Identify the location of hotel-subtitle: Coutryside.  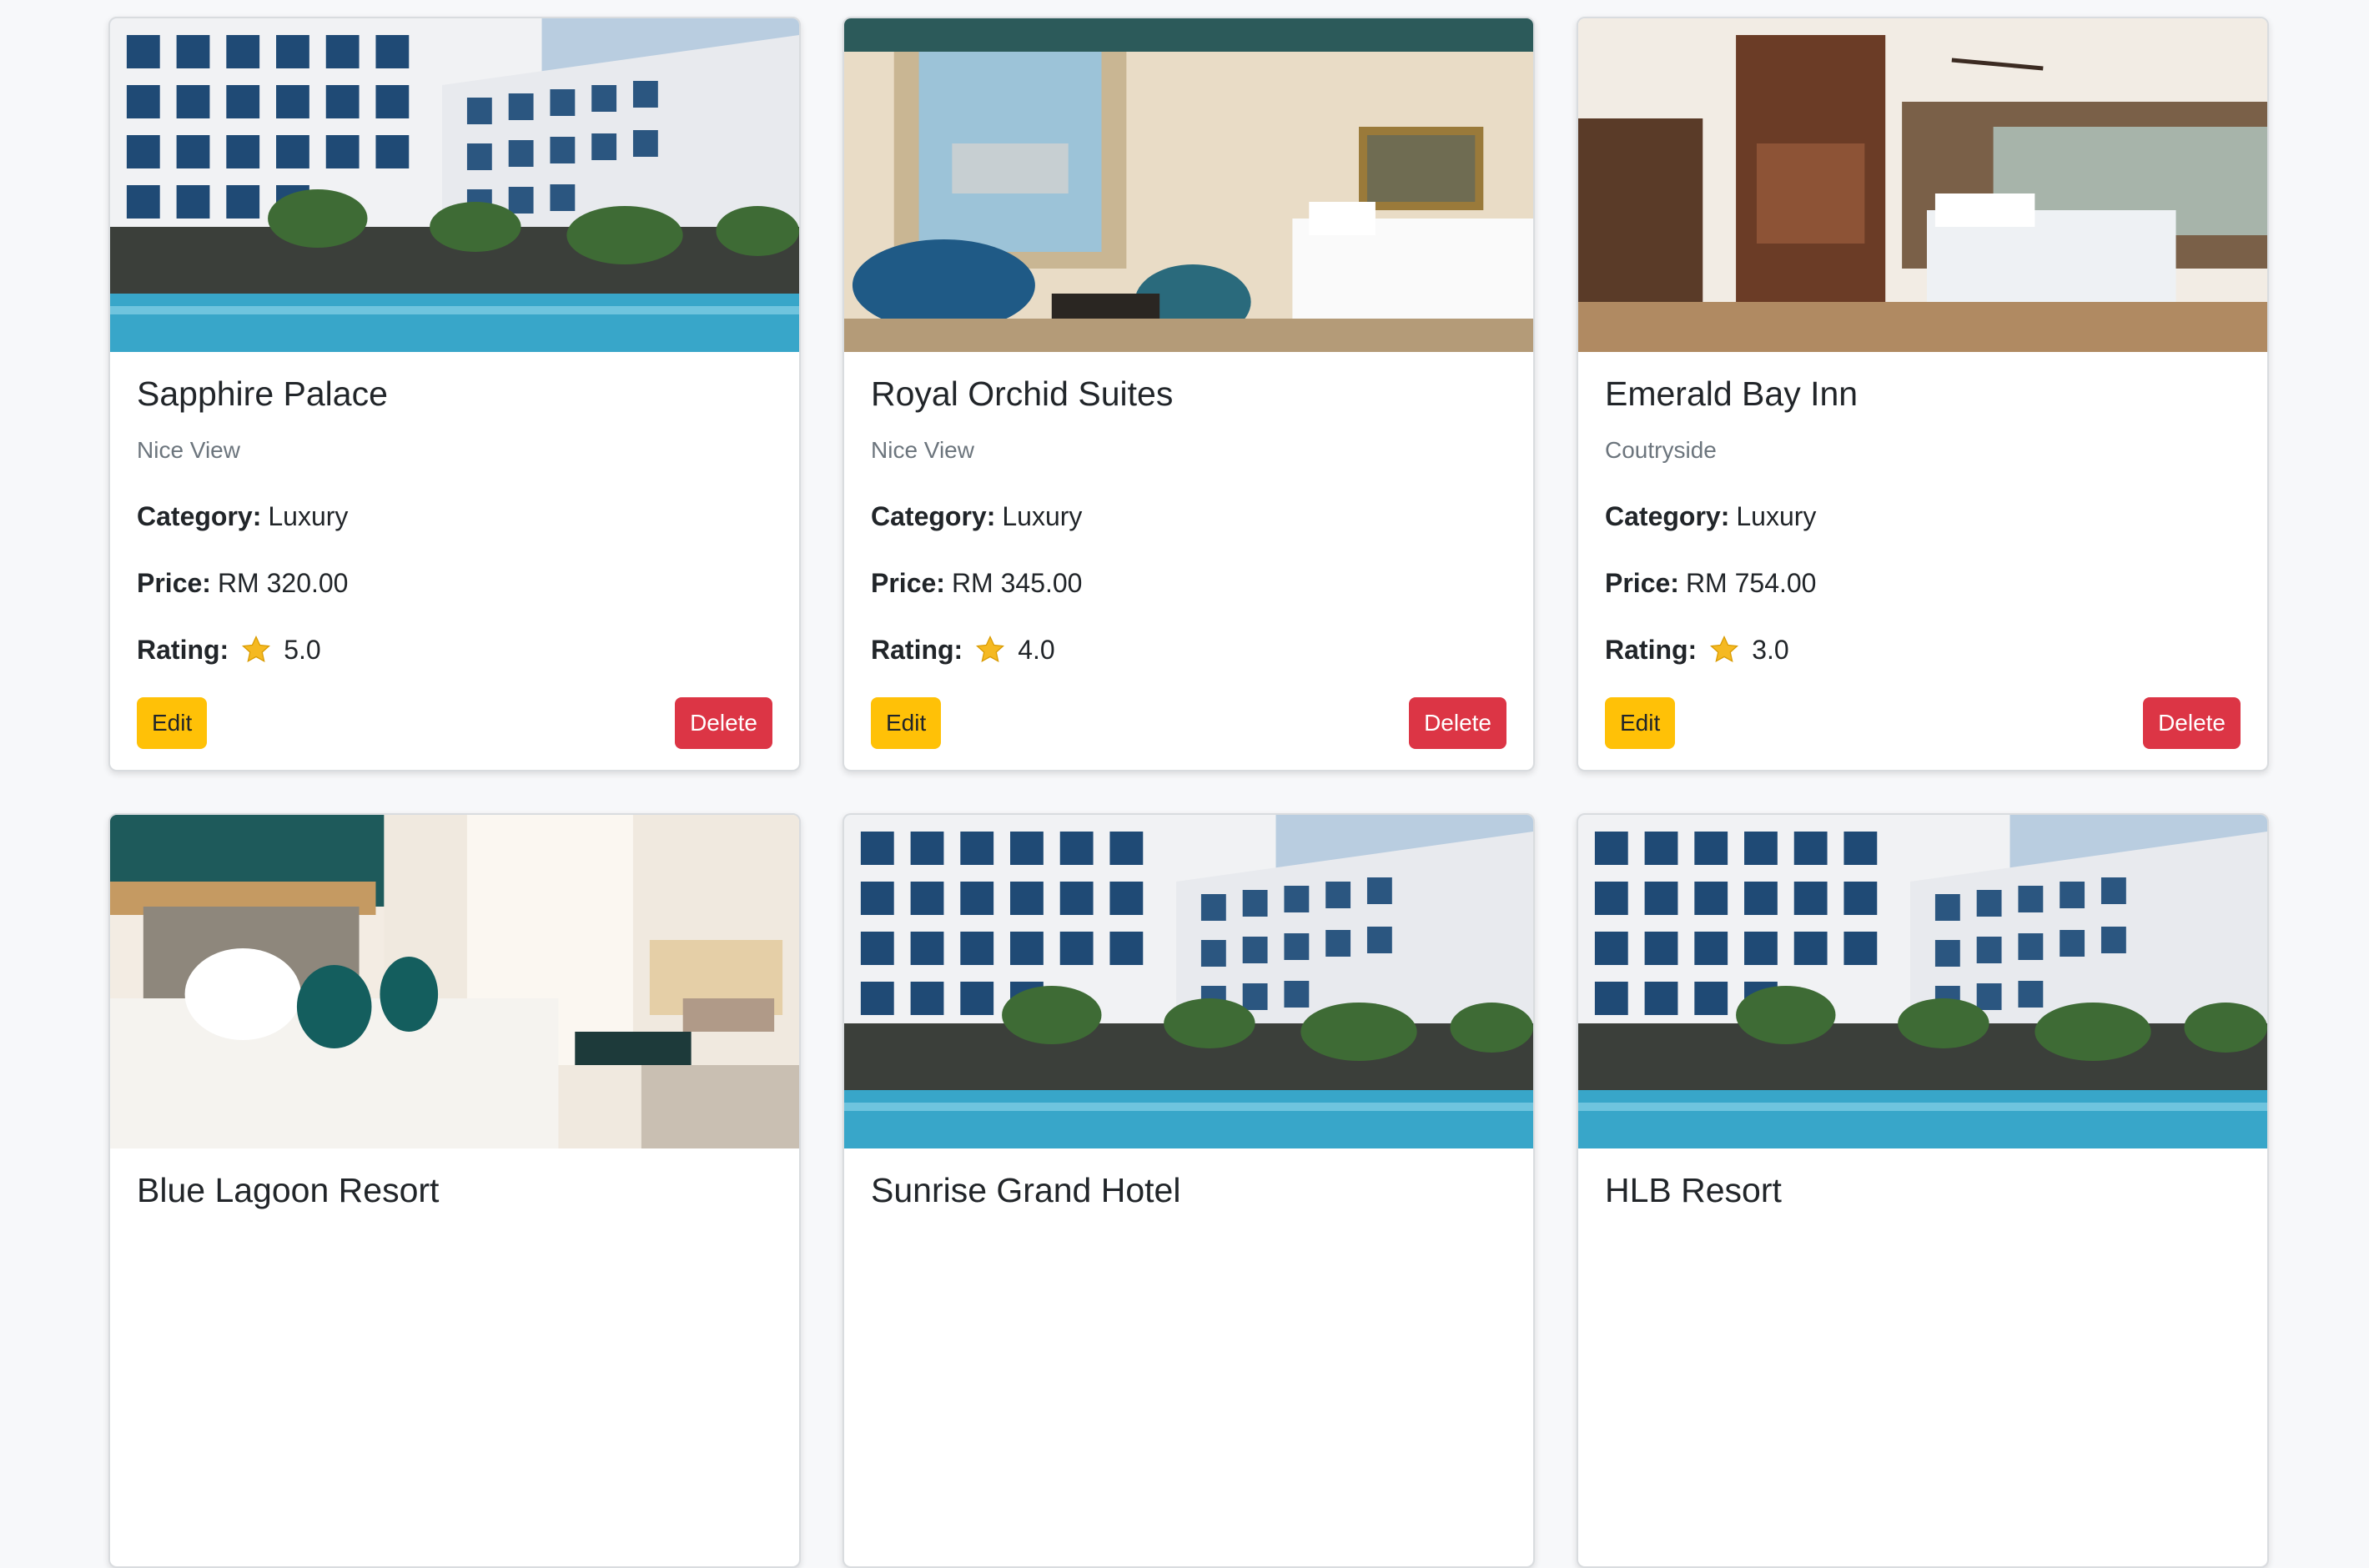
(1661, 450).